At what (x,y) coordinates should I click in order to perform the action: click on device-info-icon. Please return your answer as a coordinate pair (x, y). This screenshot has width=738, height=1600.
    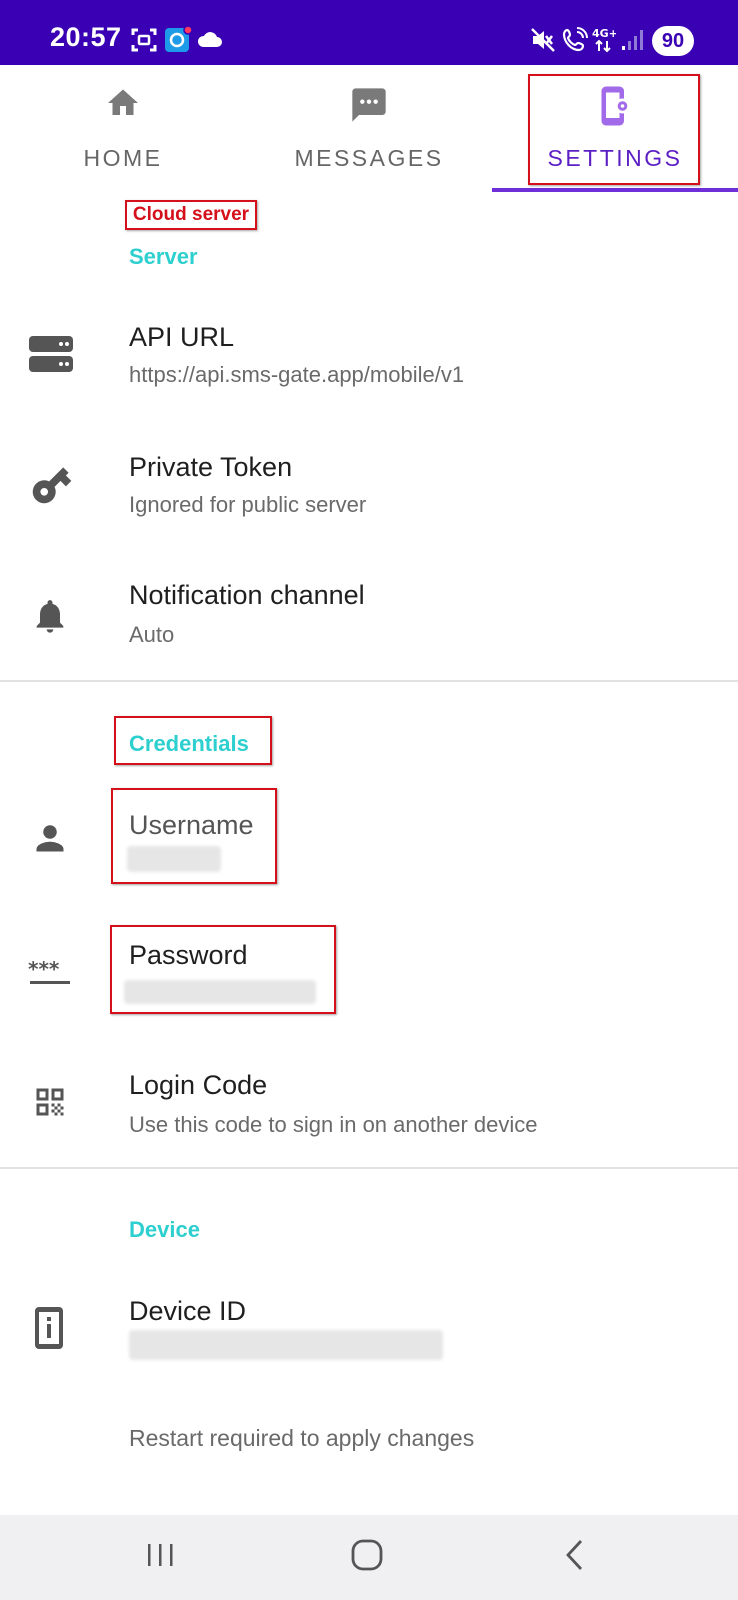
    Looking at the image, I should click on (49, 1328).